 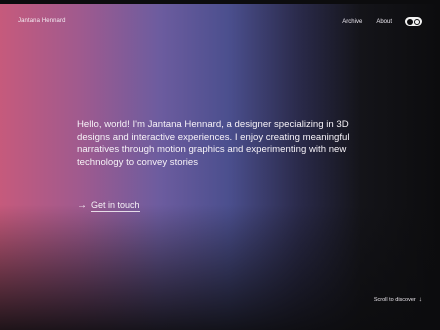 I want to click on nav-link-archive: Archive, so click(x=352, y=22).